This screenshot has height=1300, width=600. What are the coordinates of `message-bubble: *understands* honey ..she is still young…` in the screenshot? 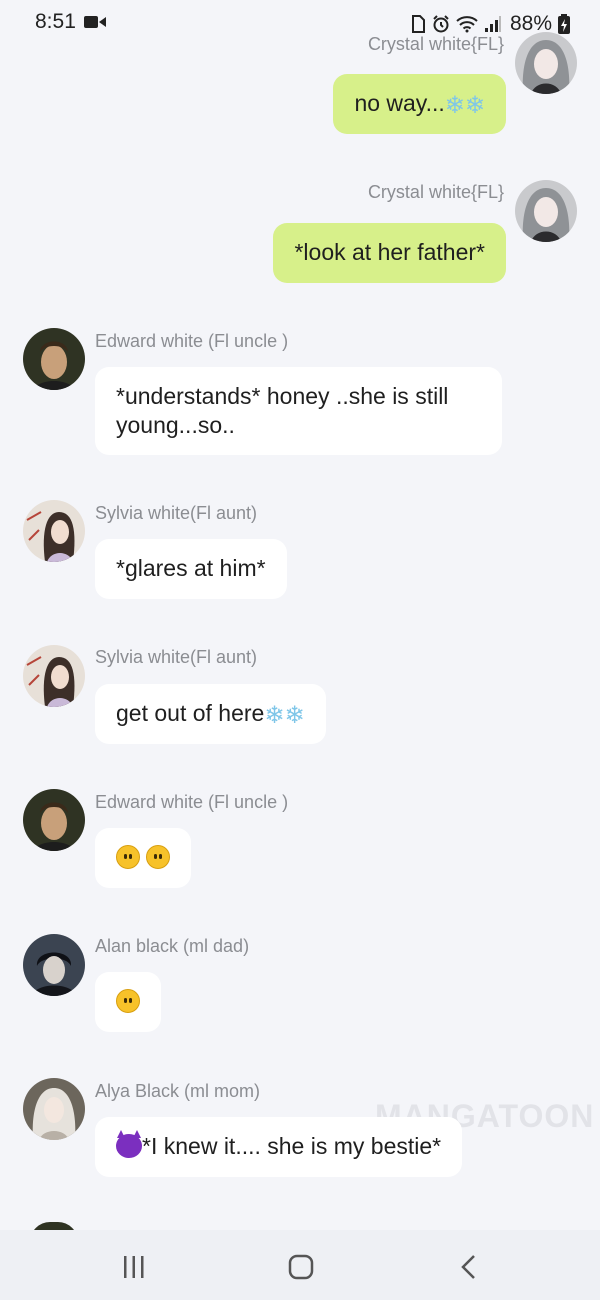 It's located at (298, 411).